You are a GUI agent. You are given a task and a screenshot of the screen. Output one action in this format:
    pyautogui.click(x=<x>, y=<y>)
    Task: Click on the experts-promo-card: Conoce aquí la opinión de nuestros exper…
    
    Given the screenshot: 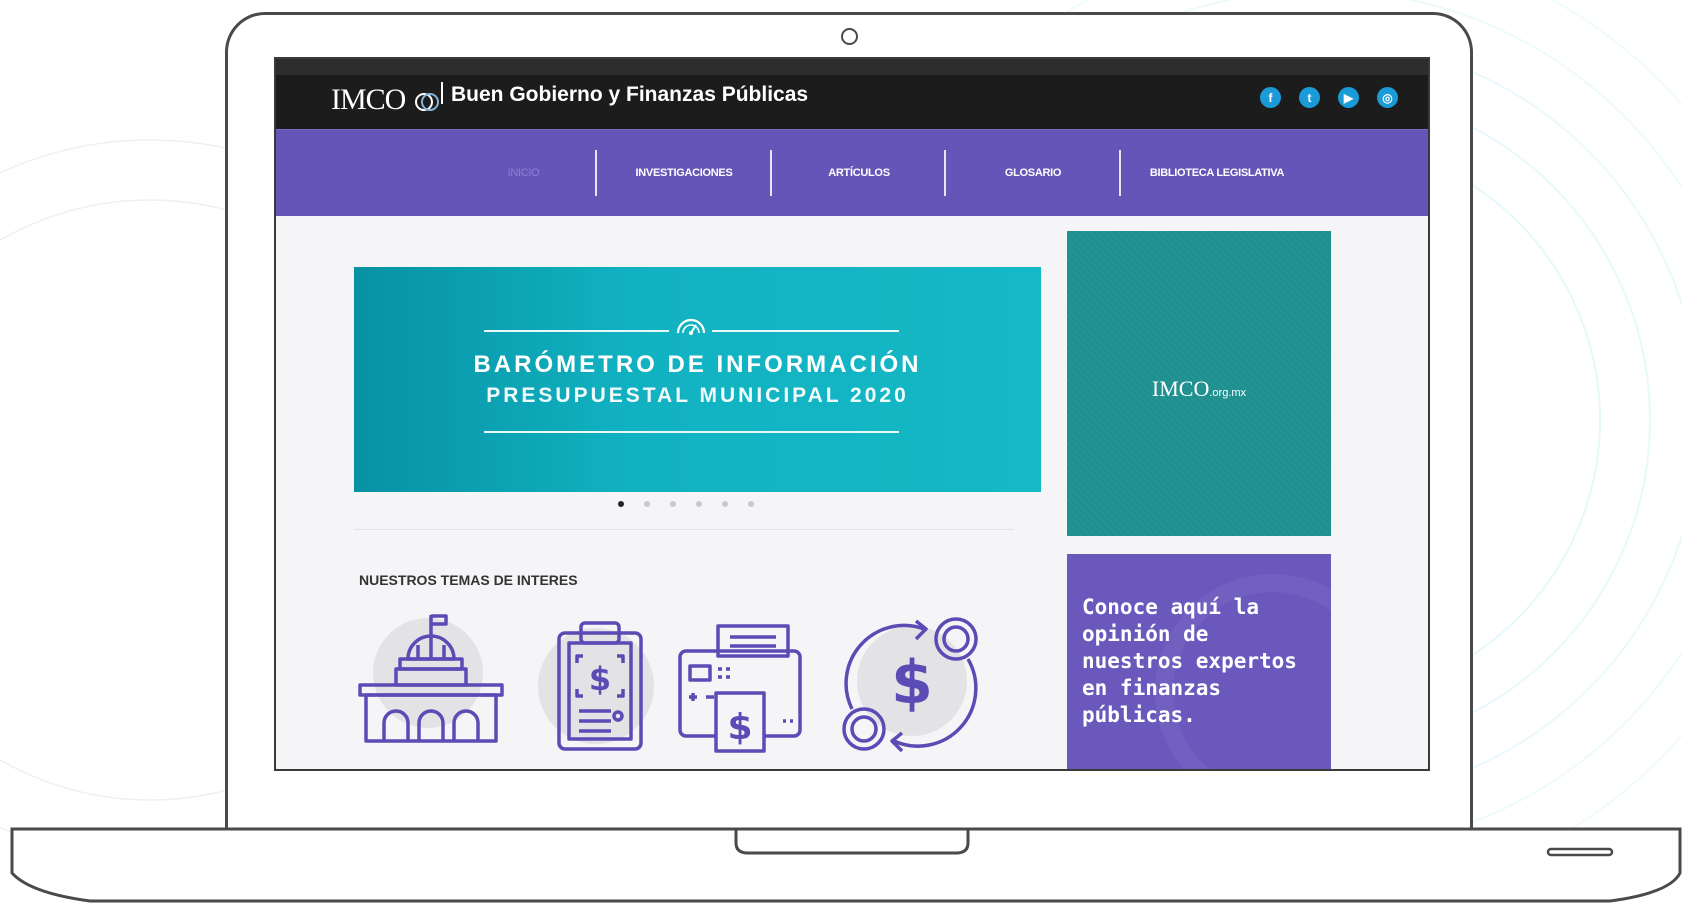 What is the action you would take?
    pyautogui.click(x=1199, y=661)
    